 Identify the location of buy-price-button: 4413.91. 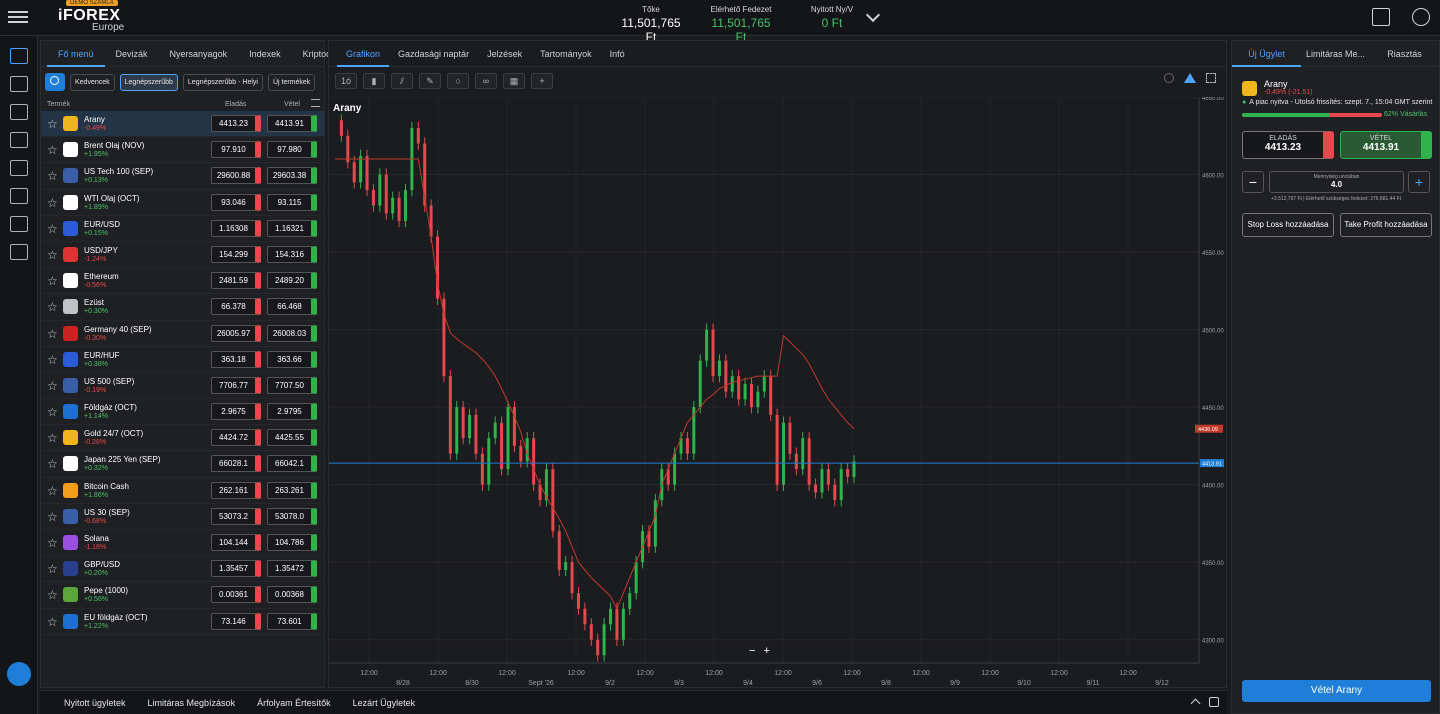
(292, 123).